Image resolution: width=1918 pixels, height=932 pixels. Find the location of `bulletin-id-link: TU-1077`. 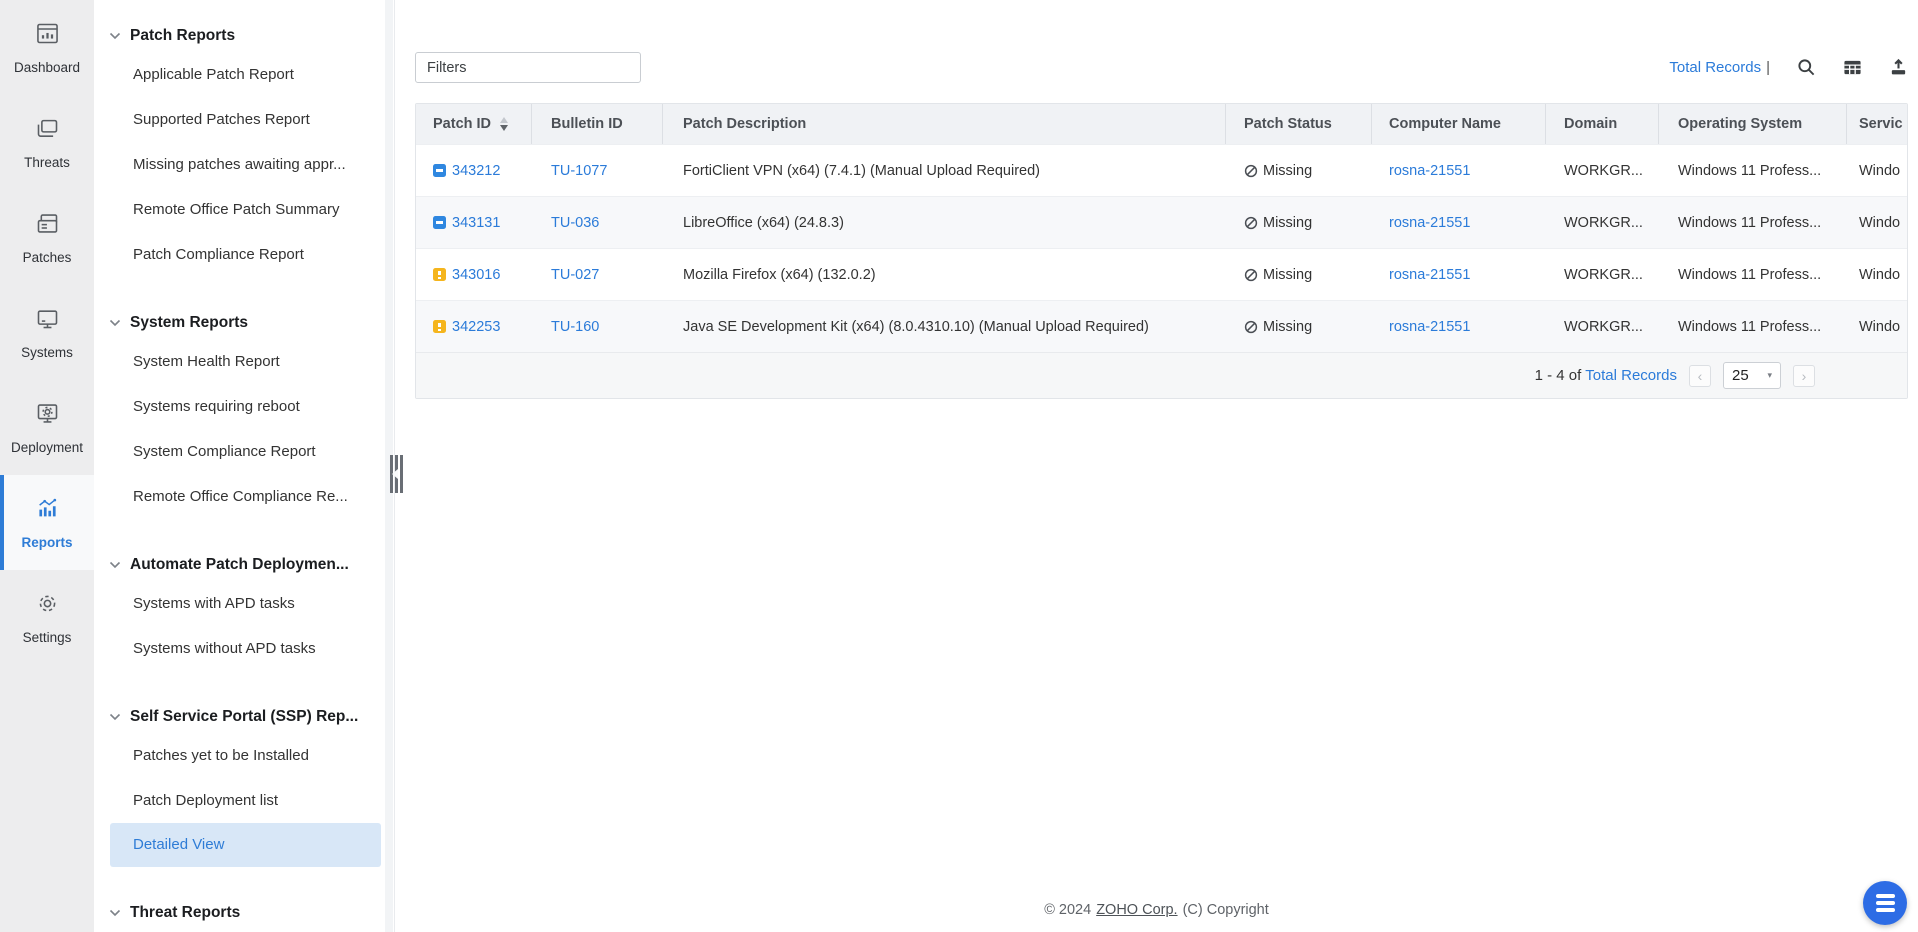

bulletin-id-link: TU-1077 is located at coordinates (579, 171).